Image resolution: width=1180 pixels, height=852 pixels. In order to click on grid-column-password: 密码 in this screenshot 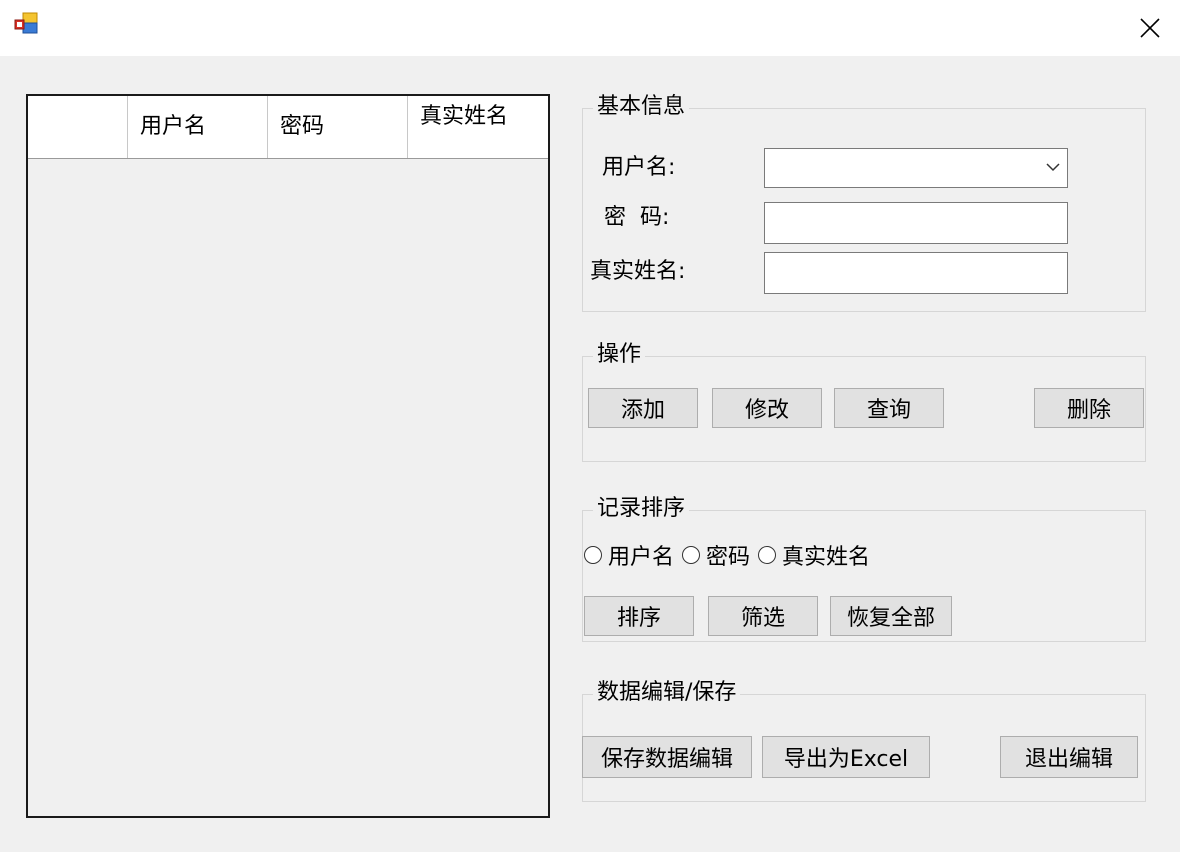, I will do `click(338, 127)`.